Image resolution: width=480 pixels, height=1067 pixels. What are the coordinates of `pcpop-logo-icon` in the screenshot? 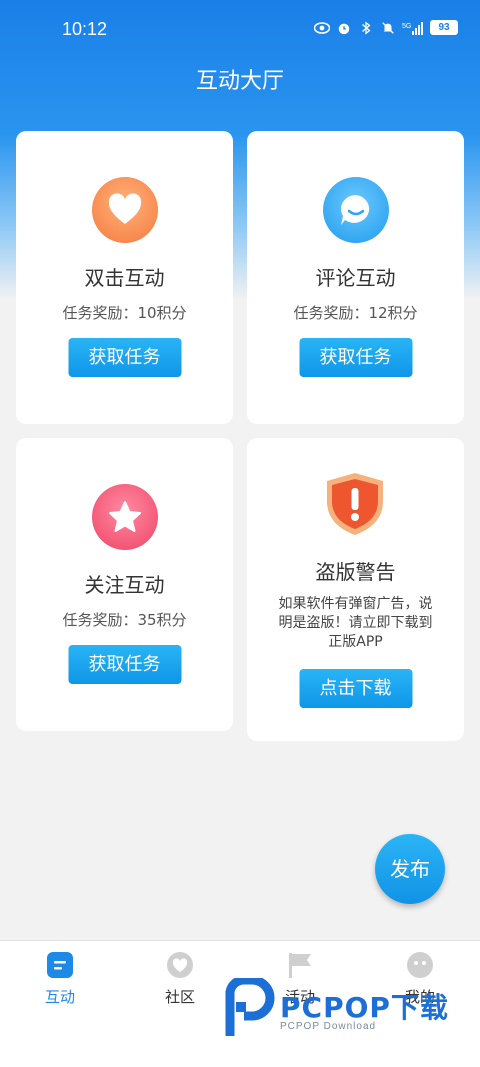 It's located at (250, 1007).